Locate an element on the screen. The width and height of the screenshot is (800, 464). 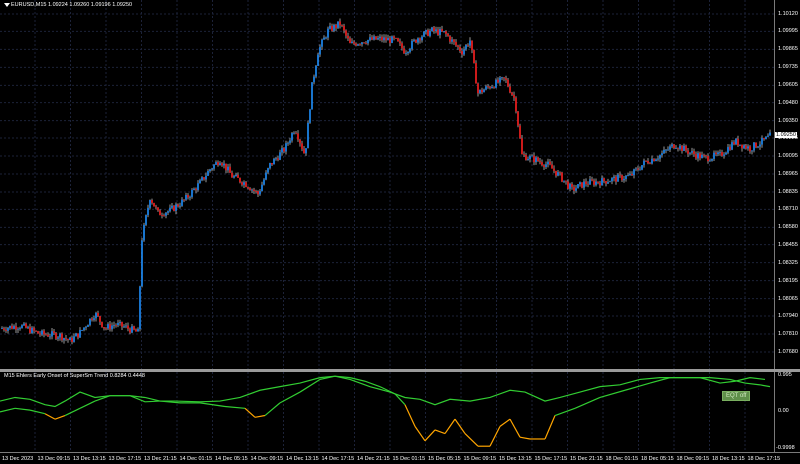
time-axis-label: 13 Dec 09:15 is located at coordinates (54, 459).